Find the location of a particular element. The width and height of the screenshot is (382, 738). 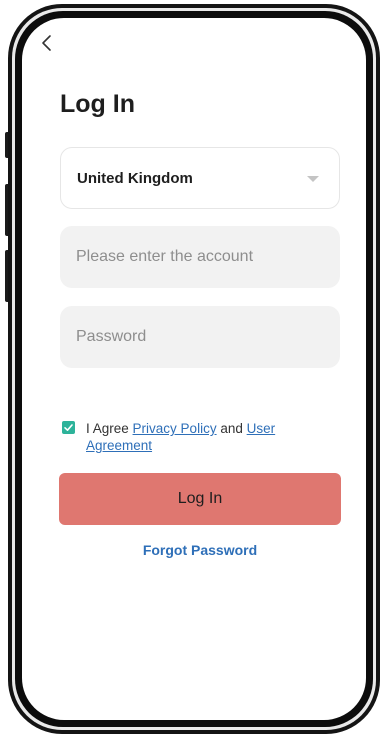

account-input is located at coordinates (200, 257).